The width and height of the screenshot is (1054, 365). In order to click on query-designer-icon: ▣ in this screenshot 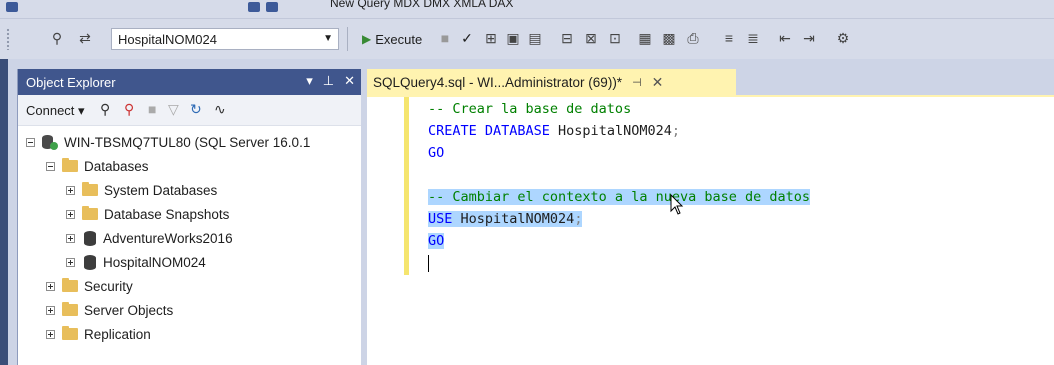, I will do `click(513, 38)`.